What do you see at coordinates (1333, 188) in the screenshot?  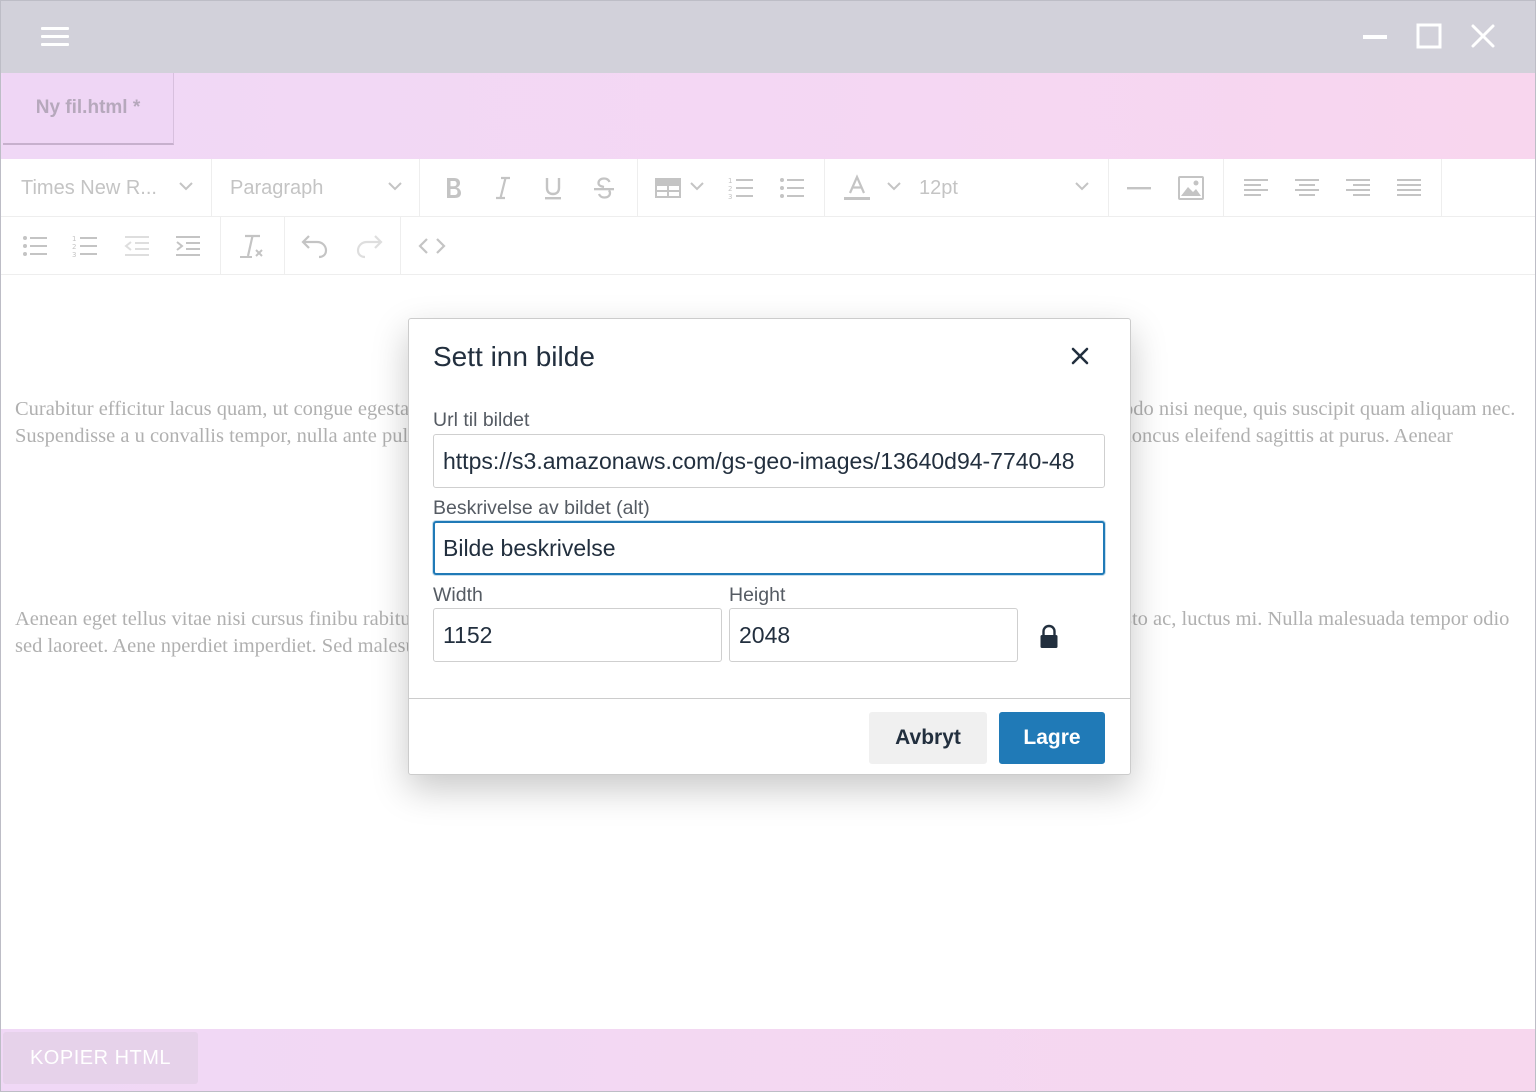 I see `align-group` at bounding box center [1333, 188].